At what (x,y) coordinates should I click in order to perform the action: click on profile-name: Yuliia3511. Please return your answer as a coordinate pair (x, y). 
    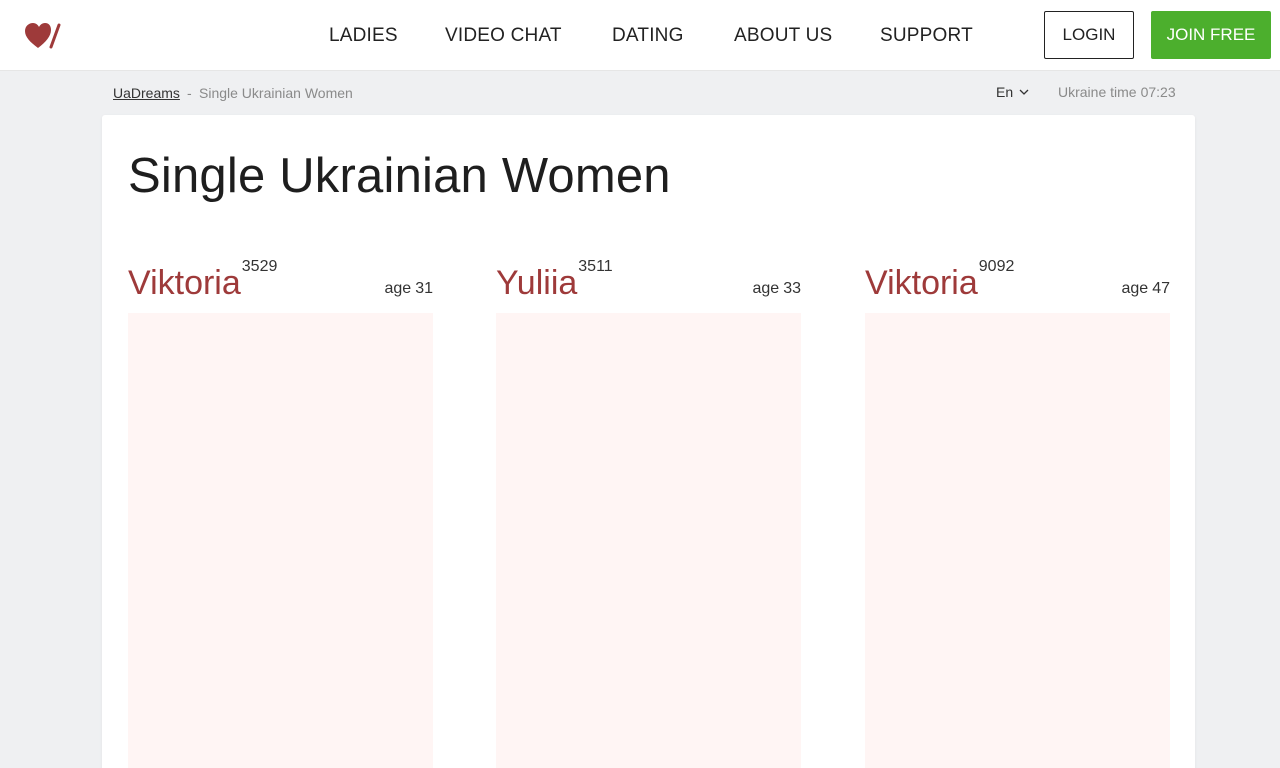
    Looking at the image, I should click on (554, 280).